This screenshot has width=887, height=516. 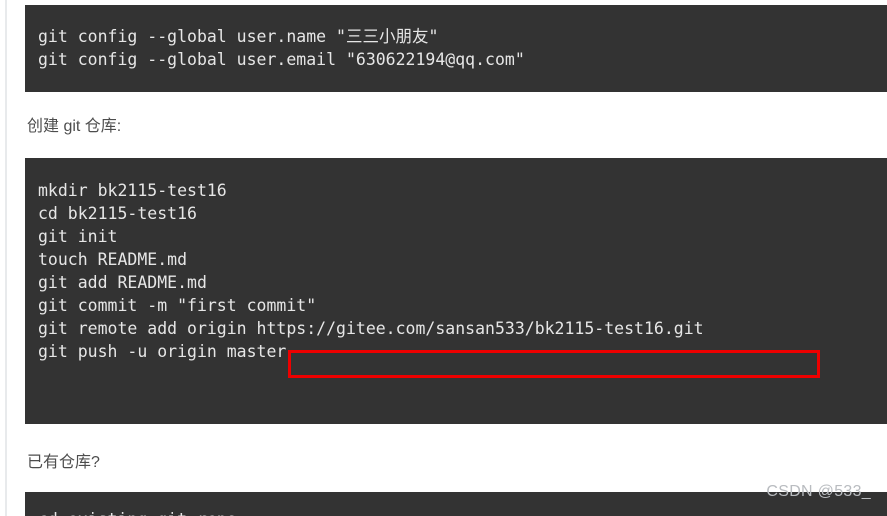 What do you see at coordinates (6, 258) in the screenshot?
I see `left-margin-rule` at bounding box center [6, 258].